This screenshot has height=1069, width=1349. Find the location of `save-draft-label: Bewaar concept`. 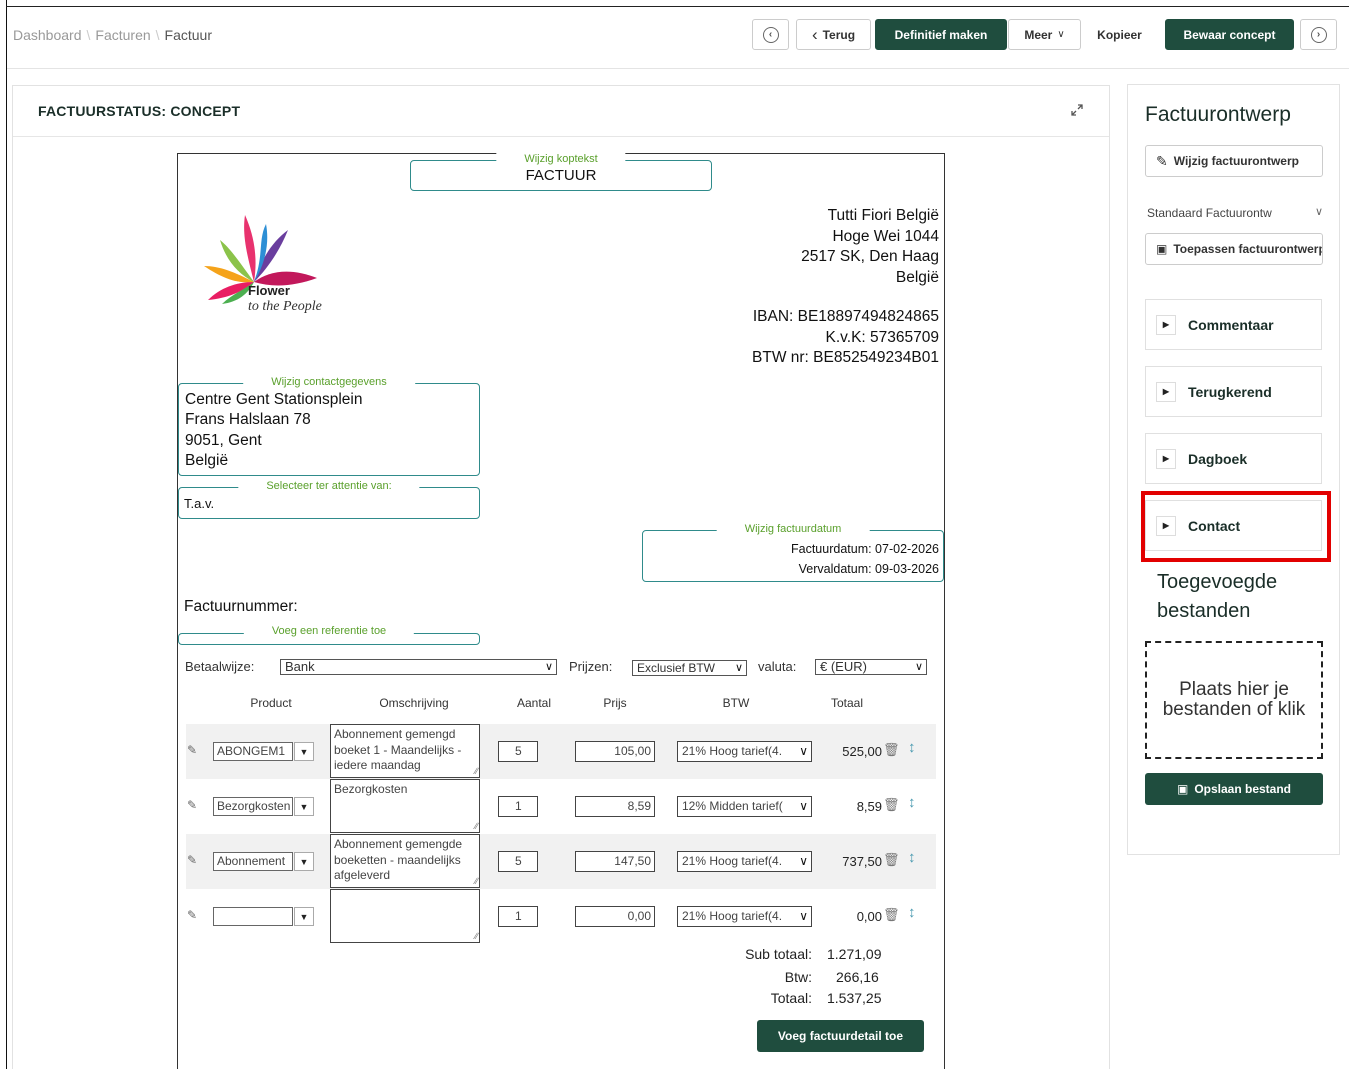

save-draft-label: Bewaar concept is located at coordinates (1229, 34).